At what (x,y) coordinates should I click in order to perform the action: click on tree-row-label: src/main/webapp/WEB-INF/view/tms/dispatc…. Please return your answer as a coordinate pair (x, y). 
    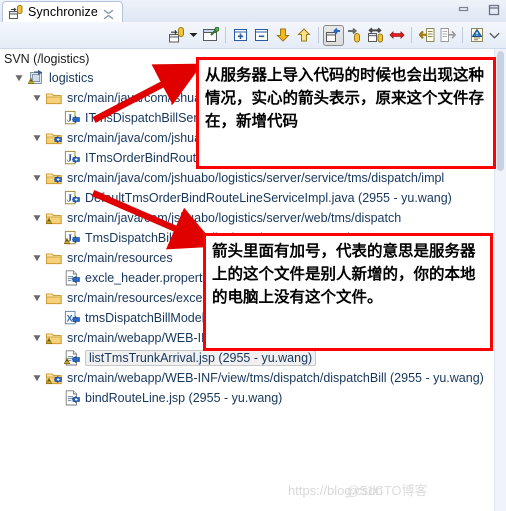
    Looking at the image, I should click on (275, 378).